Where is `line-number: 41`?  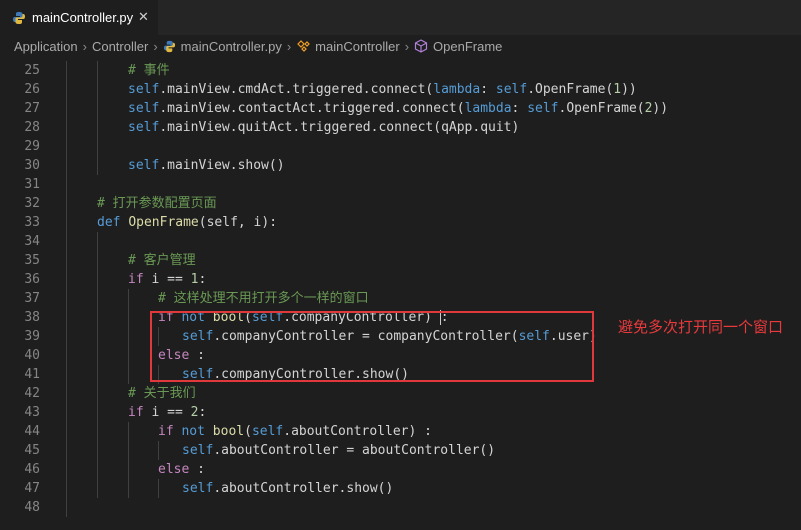 line-number: 41 is located at coordinates (32, 374).